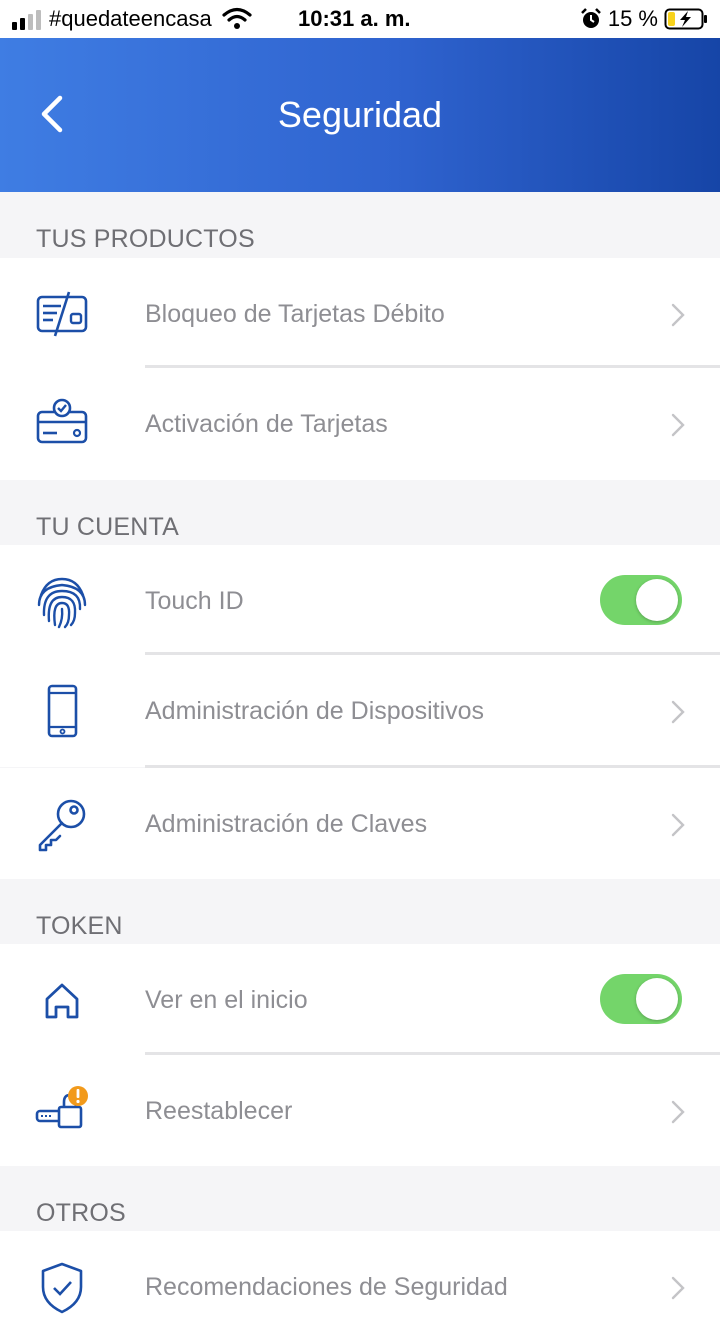 This screenshot has height=1343, width=720. Describe the element at coordinates (62, 314) in the screenshot. I see `card-block-icon` at that location.